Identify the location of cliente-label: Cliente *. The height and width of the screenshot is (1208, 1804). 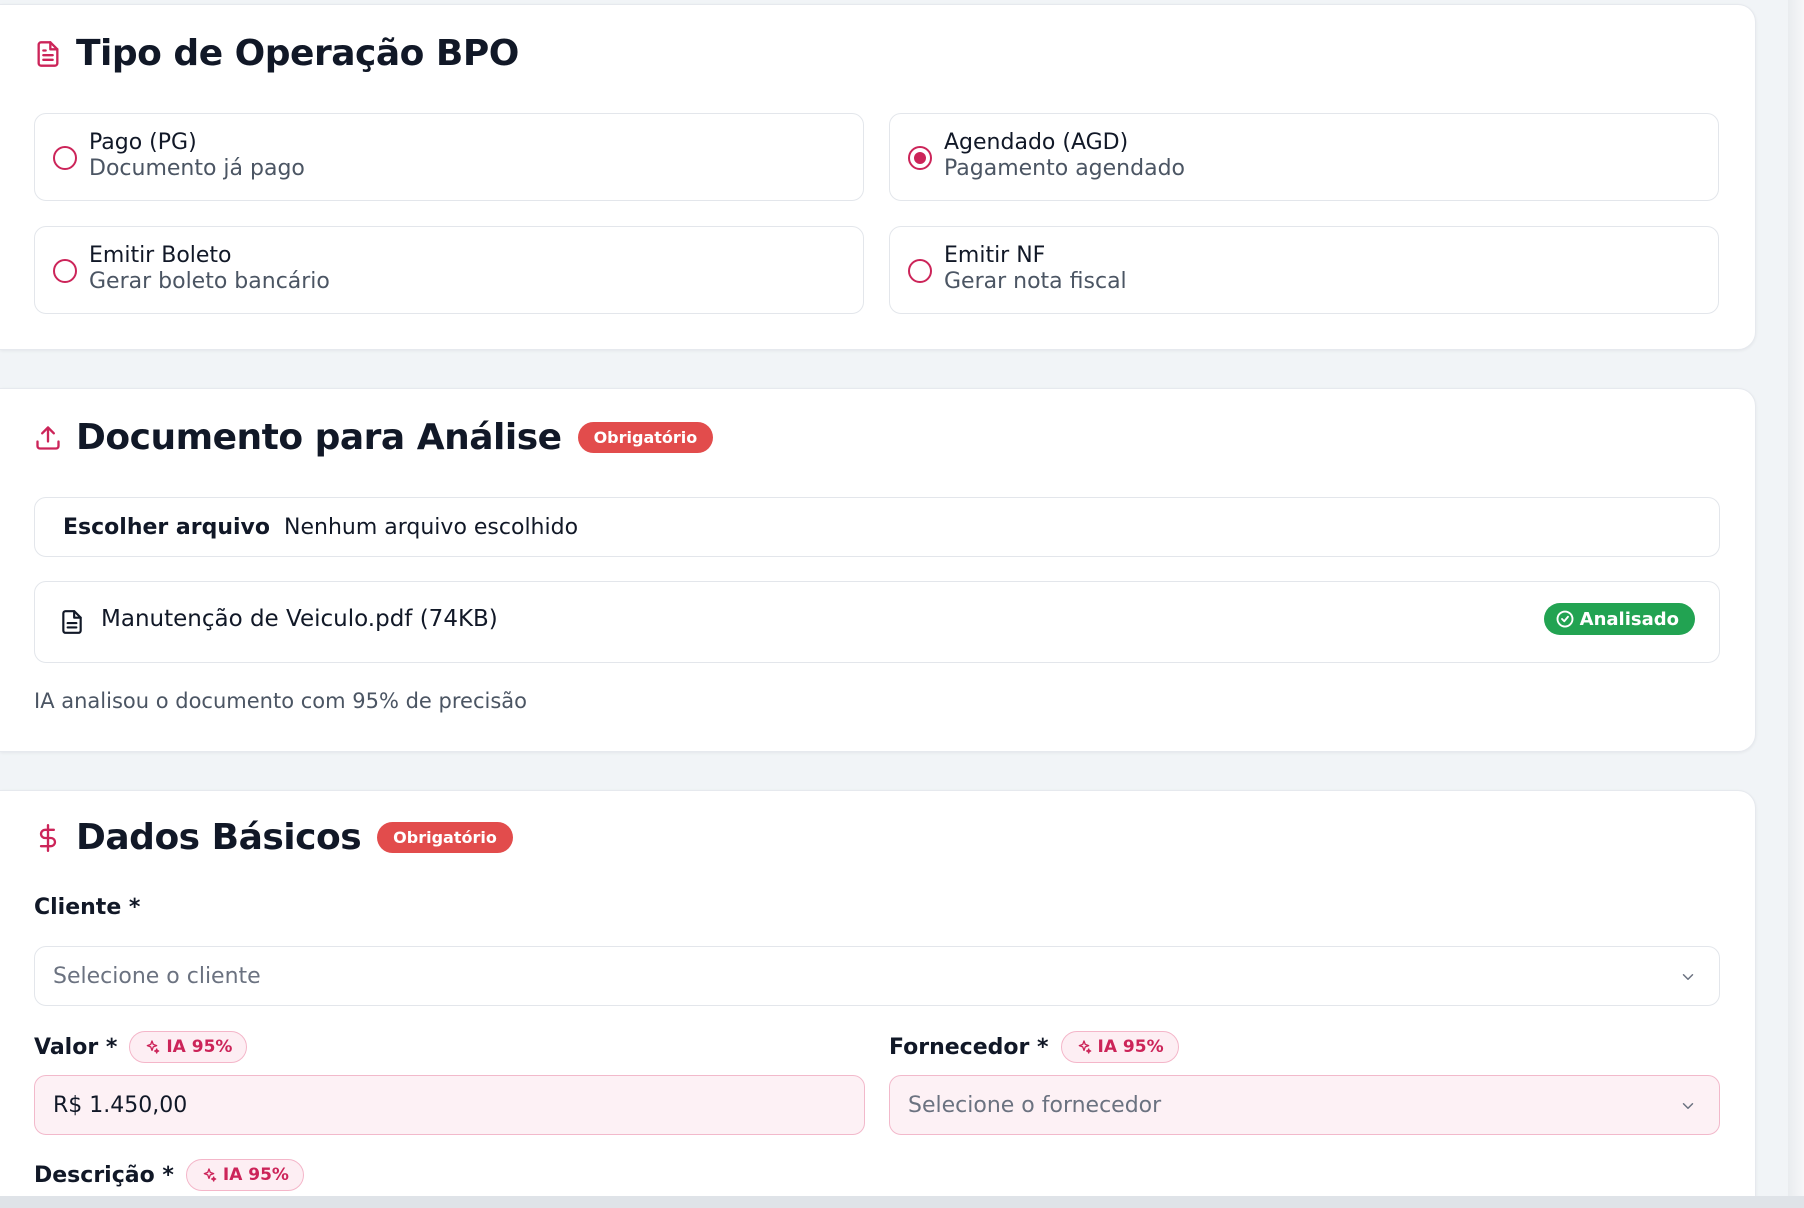
(87, 907).